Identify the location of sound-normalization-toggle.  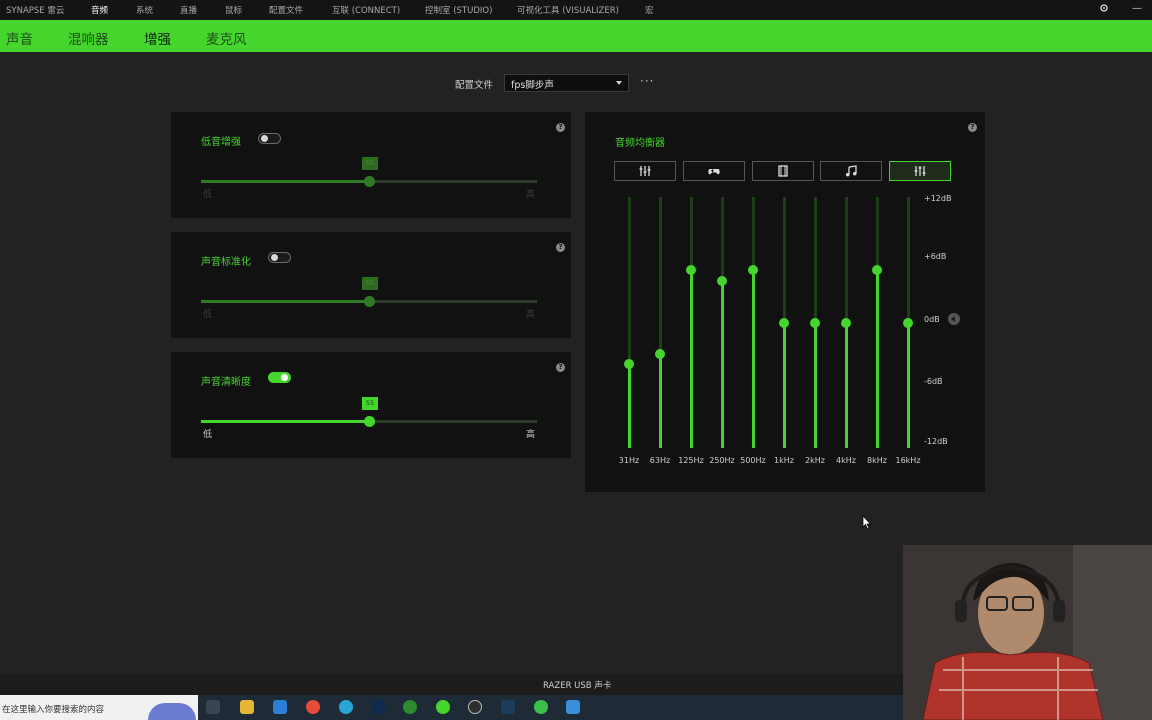
(279, 257).